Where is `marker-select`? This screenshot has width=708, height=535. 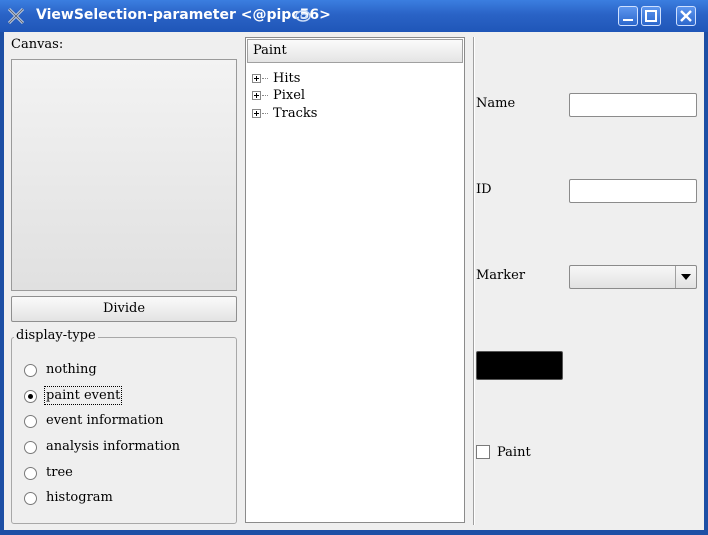 marker-select is located at coordinates (633, 277).